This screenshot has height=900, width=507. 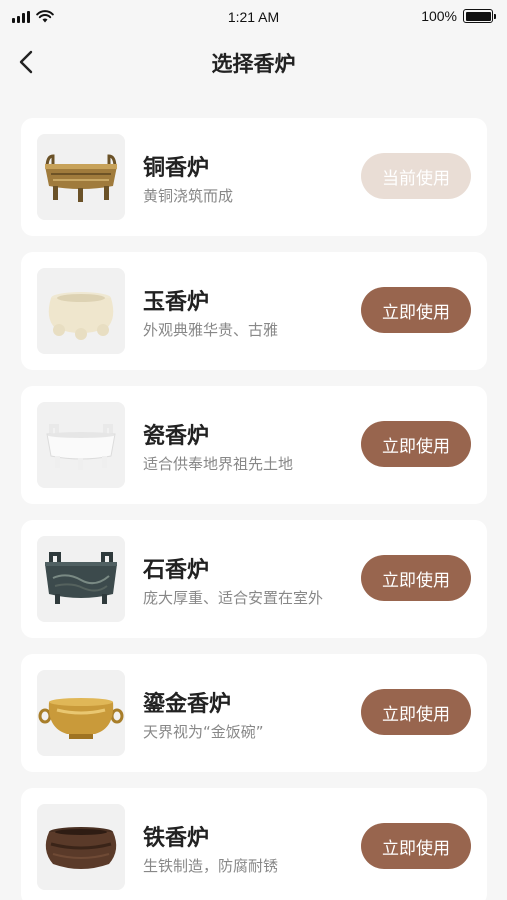 I want to click on current-in-use-button: 当前使用, so click(x=416, y=176).